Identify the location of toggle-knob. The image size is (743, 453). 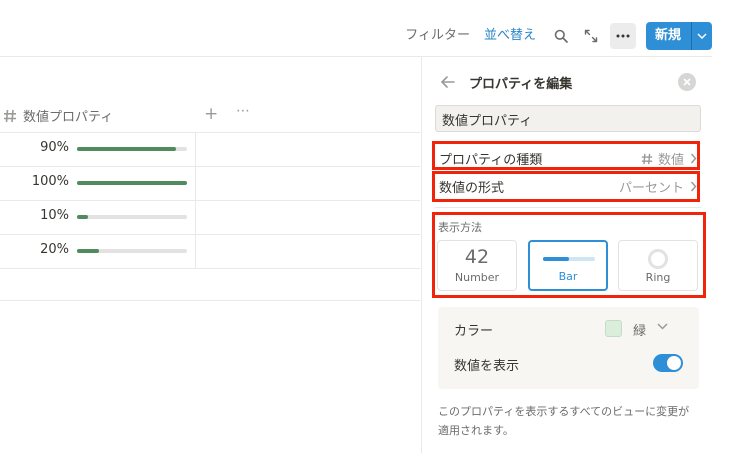
(674, 363).